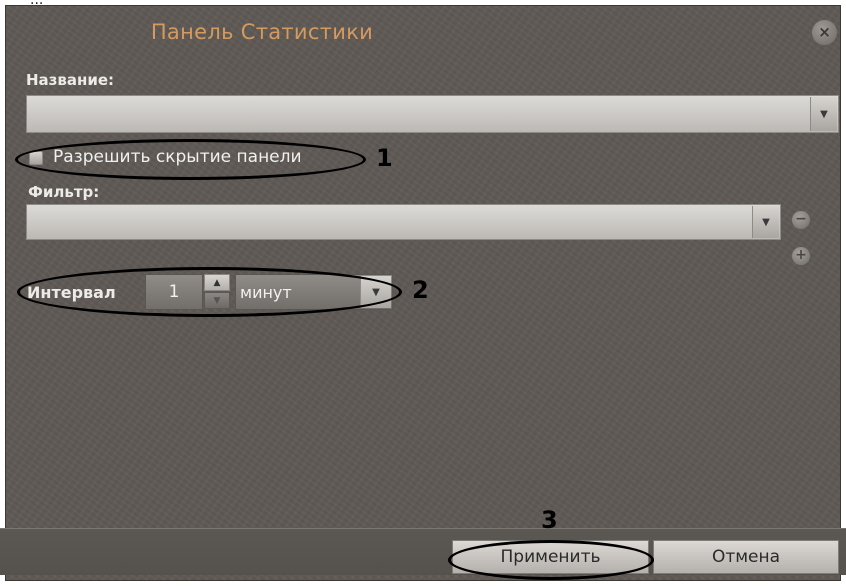 The height and width of the screenshot is (586, 846). Describe the element at coordinates (64, 192) in the screenshot. I see `filter-label: Фильтр:` at that location.